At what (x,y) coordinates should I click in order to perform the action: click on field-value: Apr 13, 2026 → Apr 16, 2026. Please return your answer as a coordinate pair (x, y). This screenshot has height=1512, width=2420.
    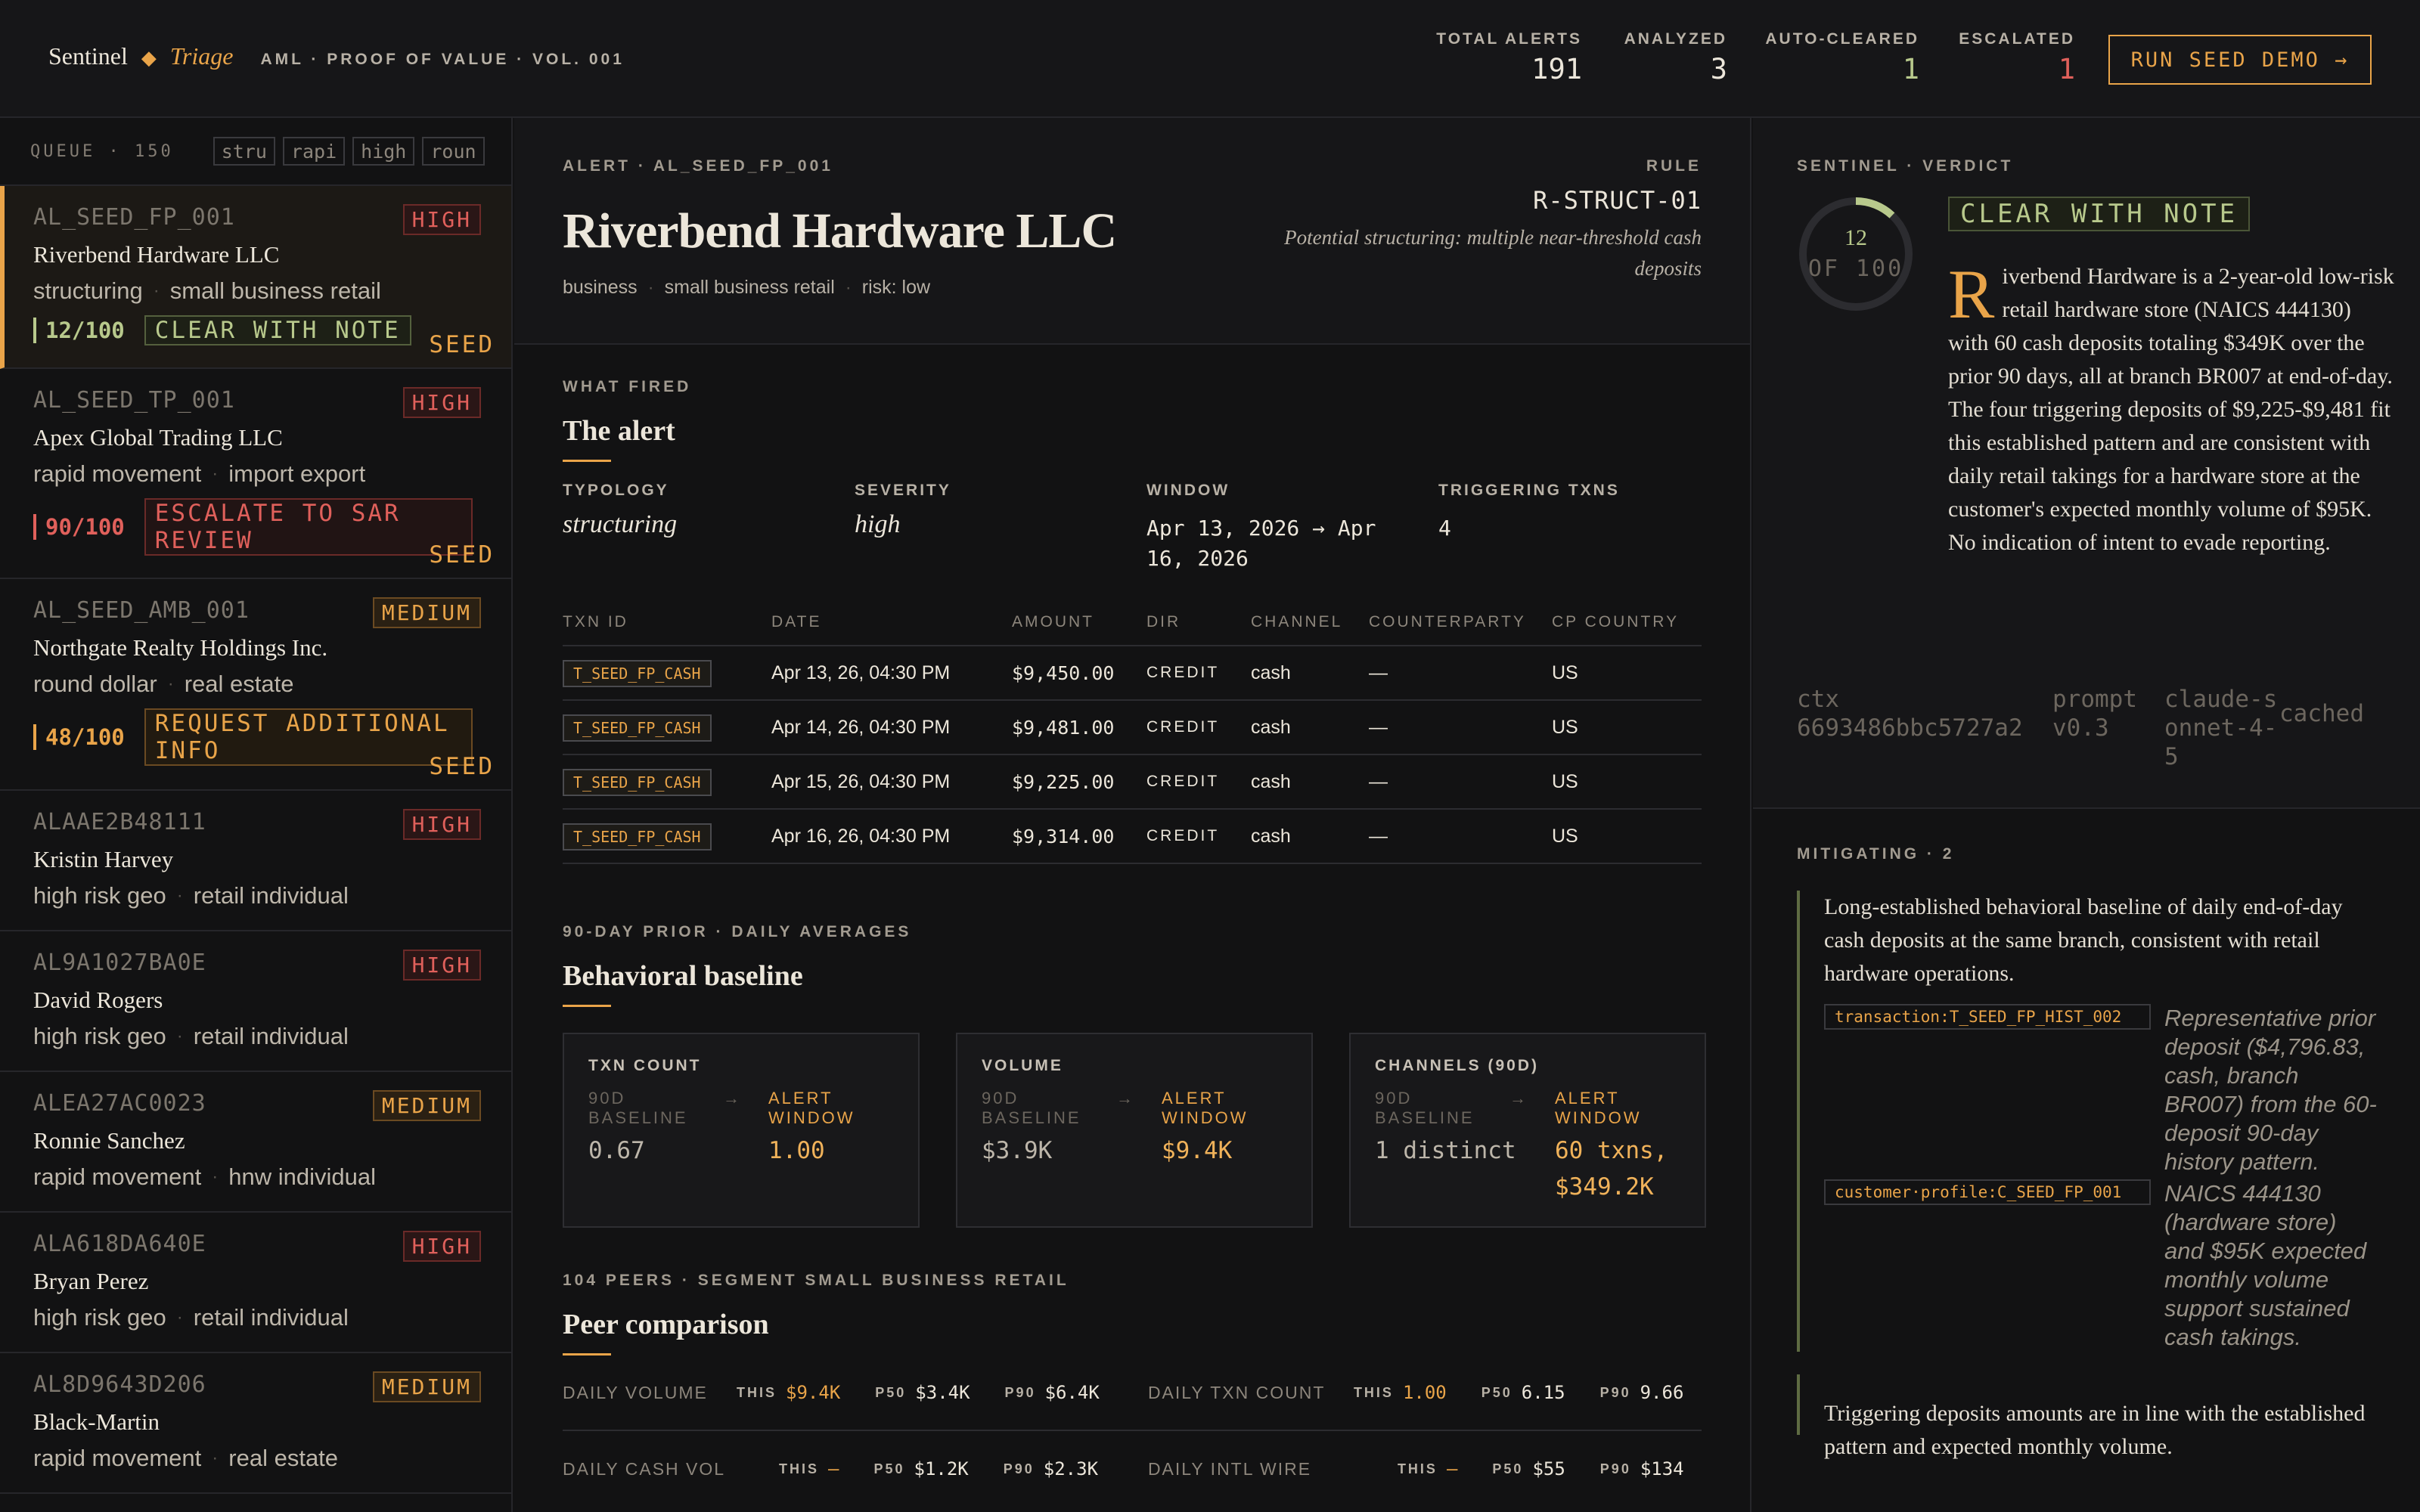
    Looking at the image, I should click on (1261, 543).